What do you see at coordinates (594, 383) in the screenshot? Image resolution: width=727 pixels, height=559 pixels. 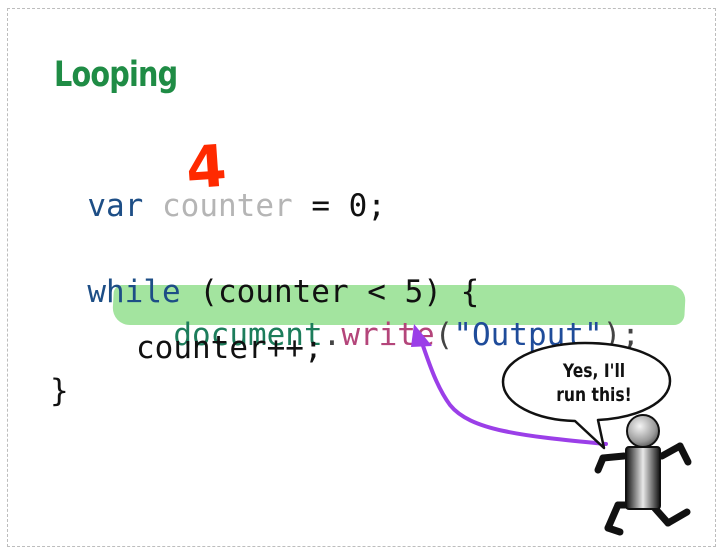 I see `speech-bubble-text: Yes, I'll run this!` at bounding box center [594, 383].